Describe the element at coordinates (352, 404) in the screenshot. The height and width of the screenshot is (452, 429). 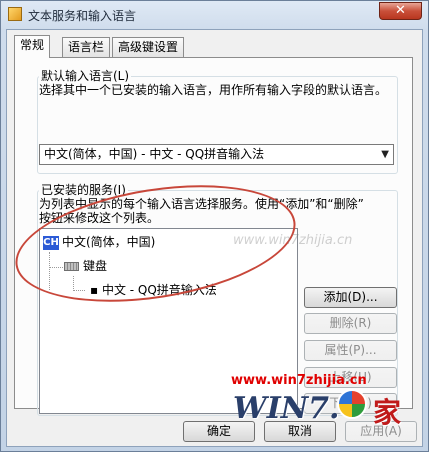
I see `windows-flag-icon` at that location.